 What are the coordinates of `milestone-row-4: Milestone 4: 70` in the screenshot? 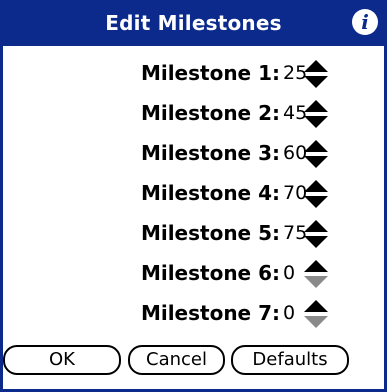 It's located at (193, 195).